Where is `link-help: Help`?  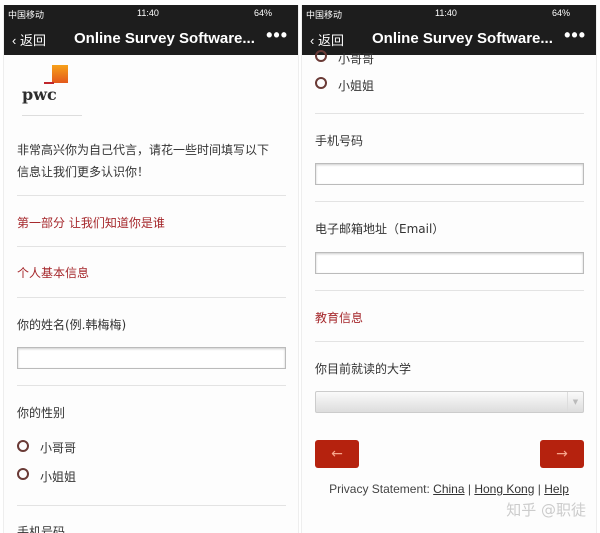
link-help: Help is located at coordinates (556, 489).